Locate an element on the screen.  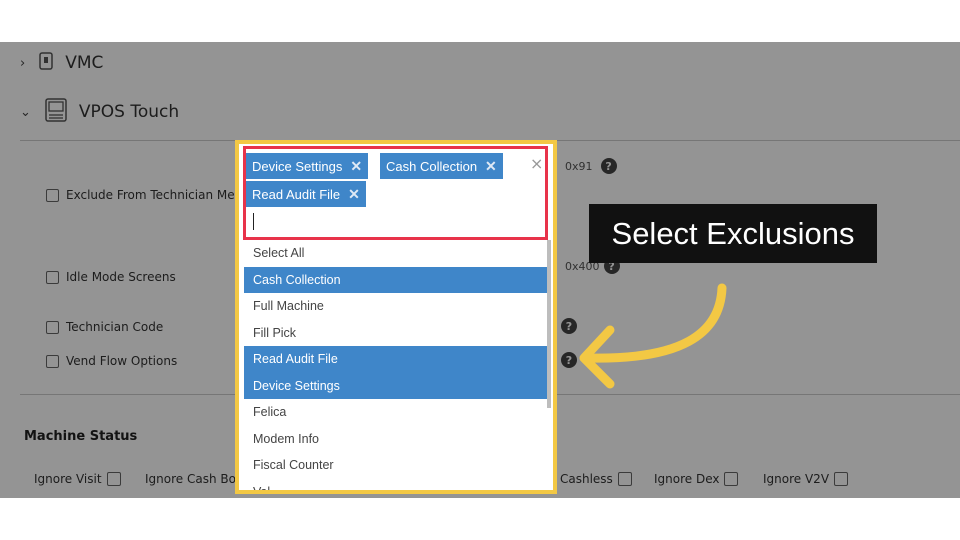
option-felica: Felica is located at coordinates (396, 412).